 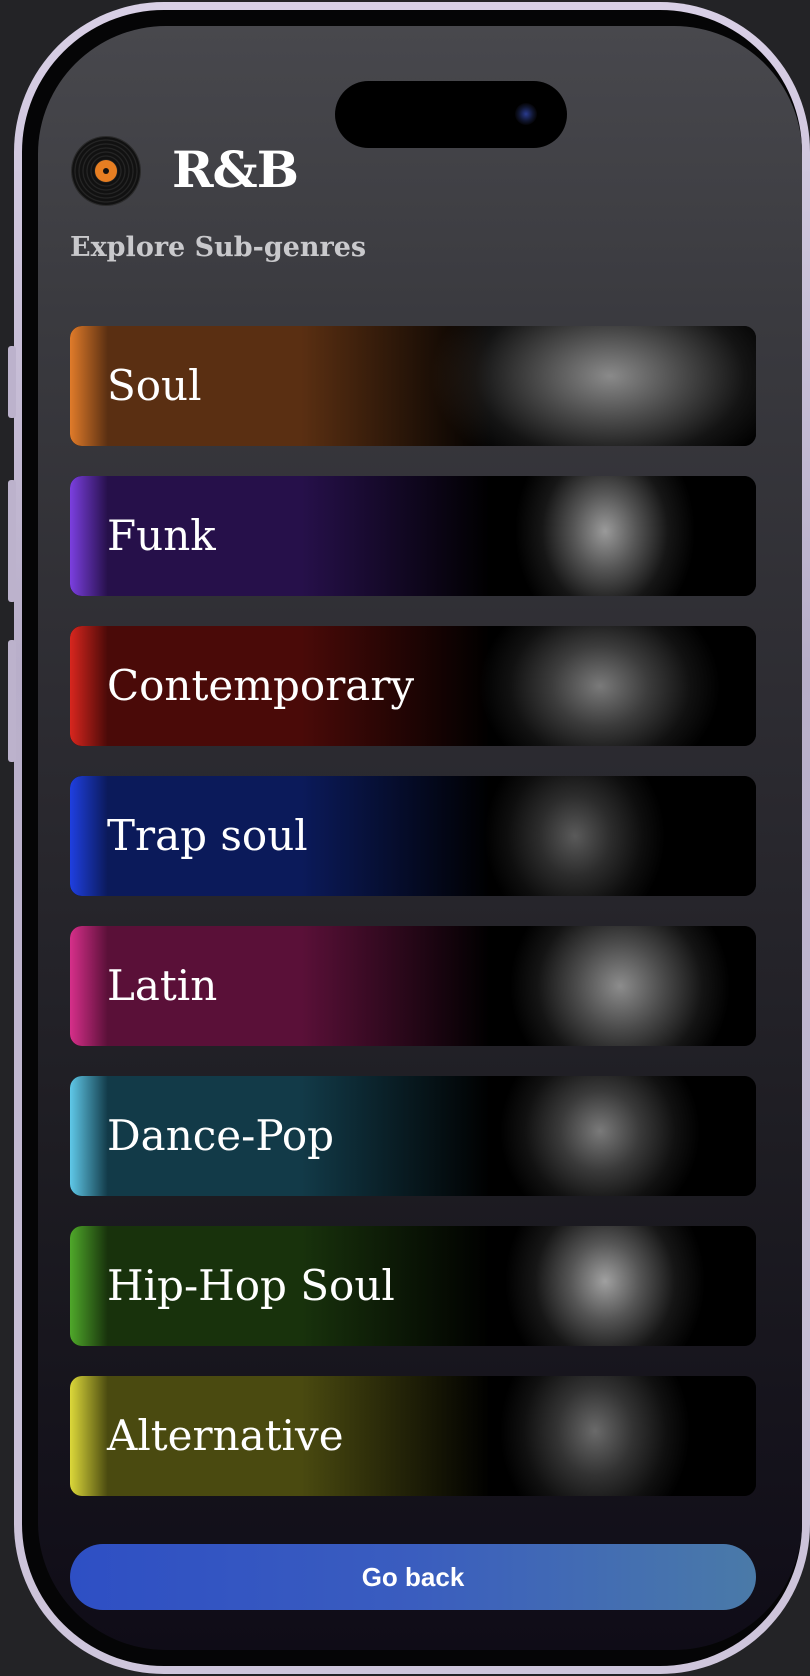 I want to click on genre-label: Alternative, so click(x=225, y=1435).